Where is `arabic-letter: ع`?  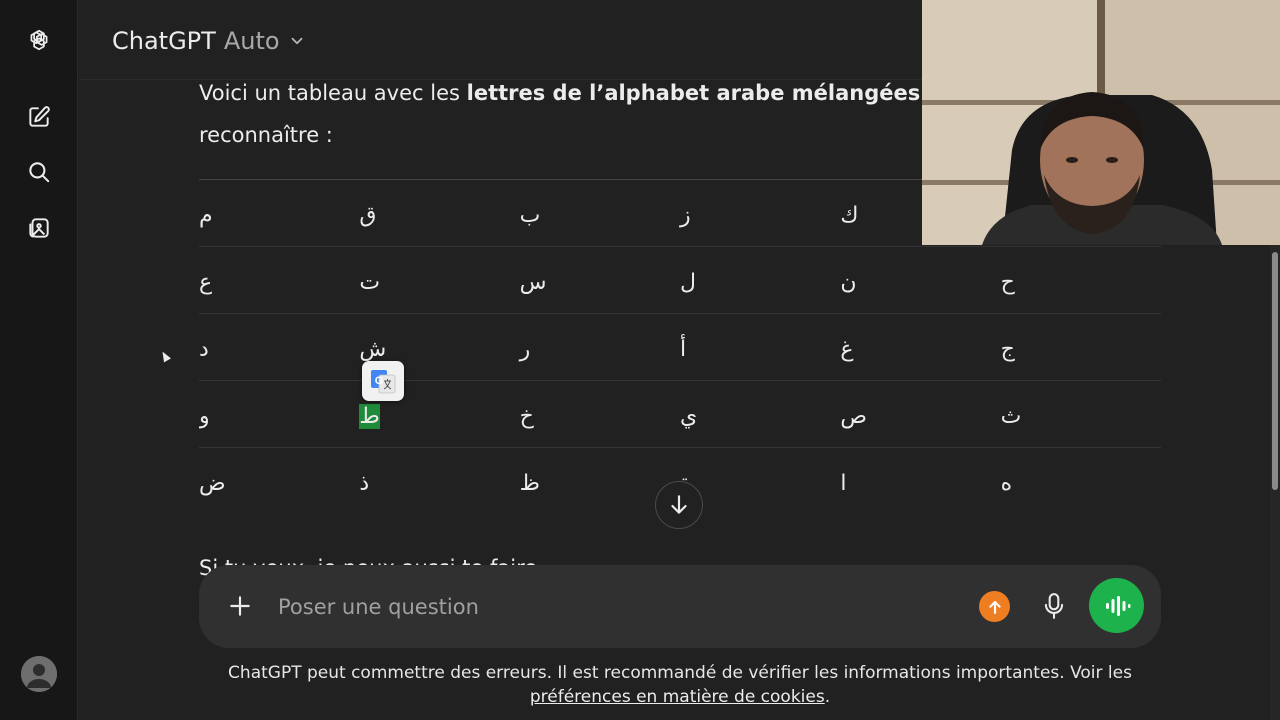 arabic-letter: ع is located at coordinates (206, 282).